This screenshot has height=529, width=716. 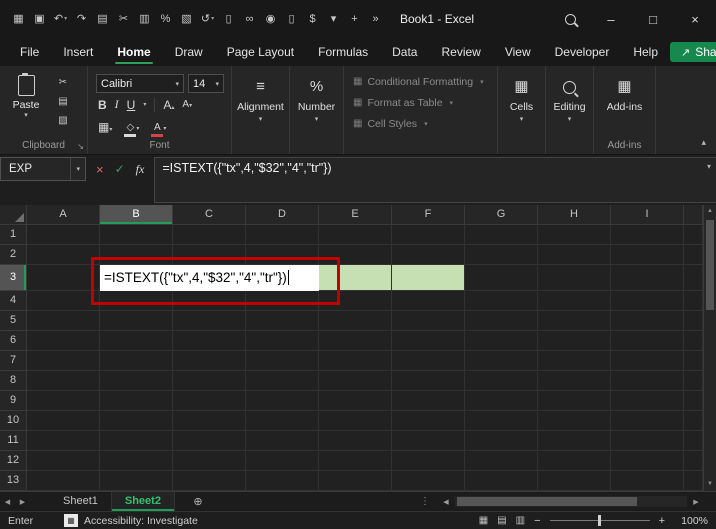 What do you see at coordinates (22, 502) in the screenshot?
I see `sheet-nav-right-icon: ▶` at bounding box center [22, 502].